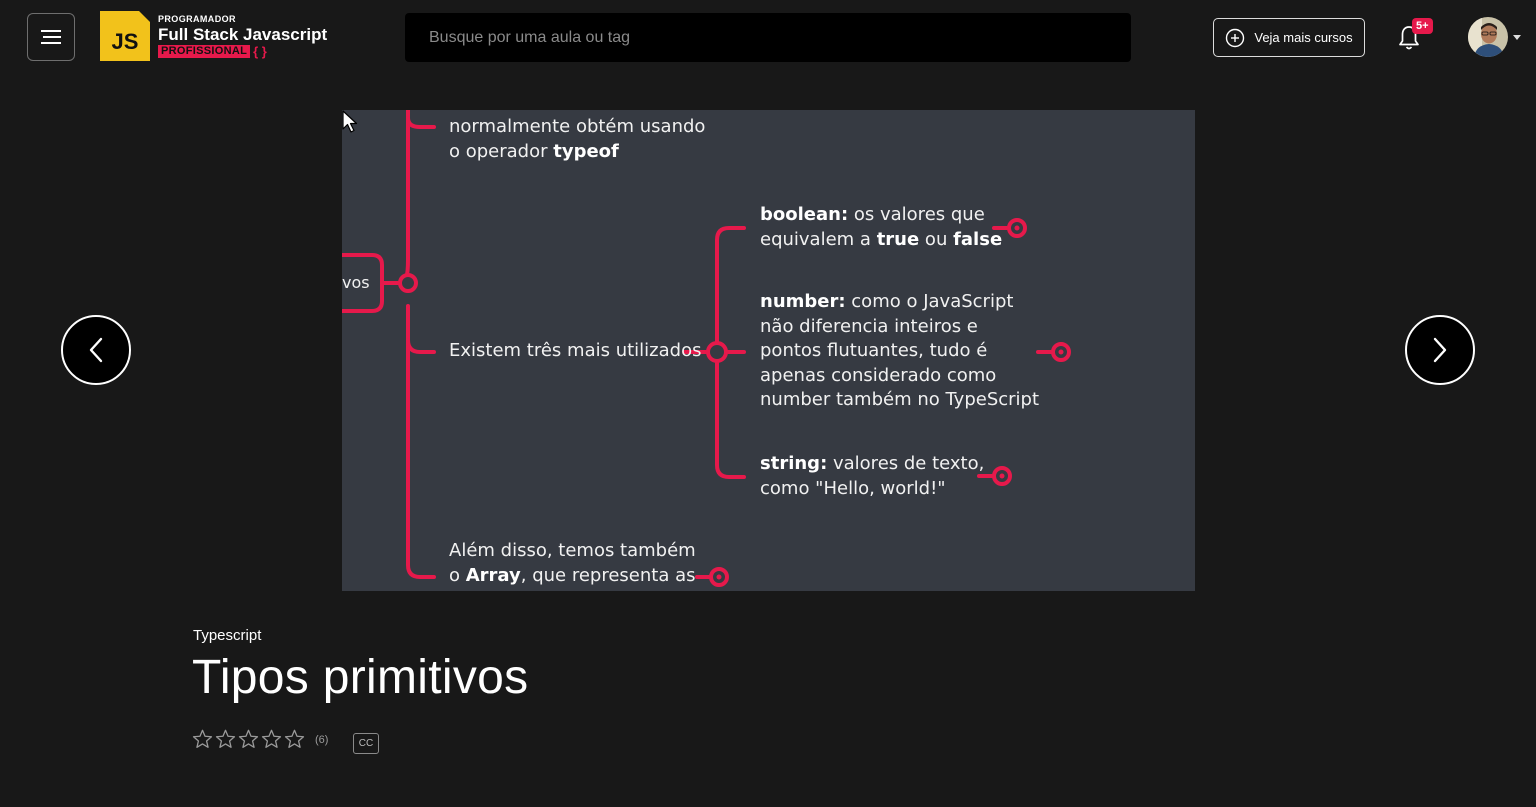 Image resolution: width=1536 pixels, height=807 pixels. Describe the element at coordinates (260, 51) in the screenshot. I see `logo-brace: { }` at that location.